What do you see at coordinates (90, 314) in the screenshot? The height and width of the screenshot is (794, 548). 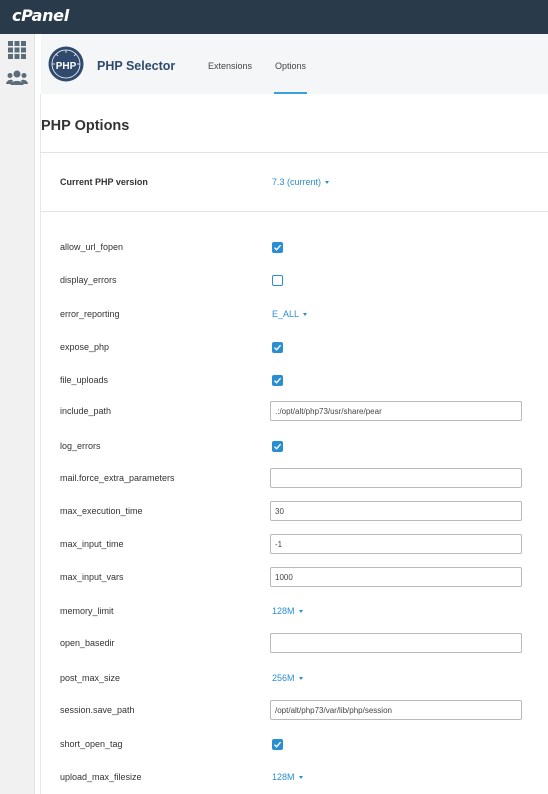 I see `option-label-error_reporting: error_reporting` at bounding box center [90, 314].